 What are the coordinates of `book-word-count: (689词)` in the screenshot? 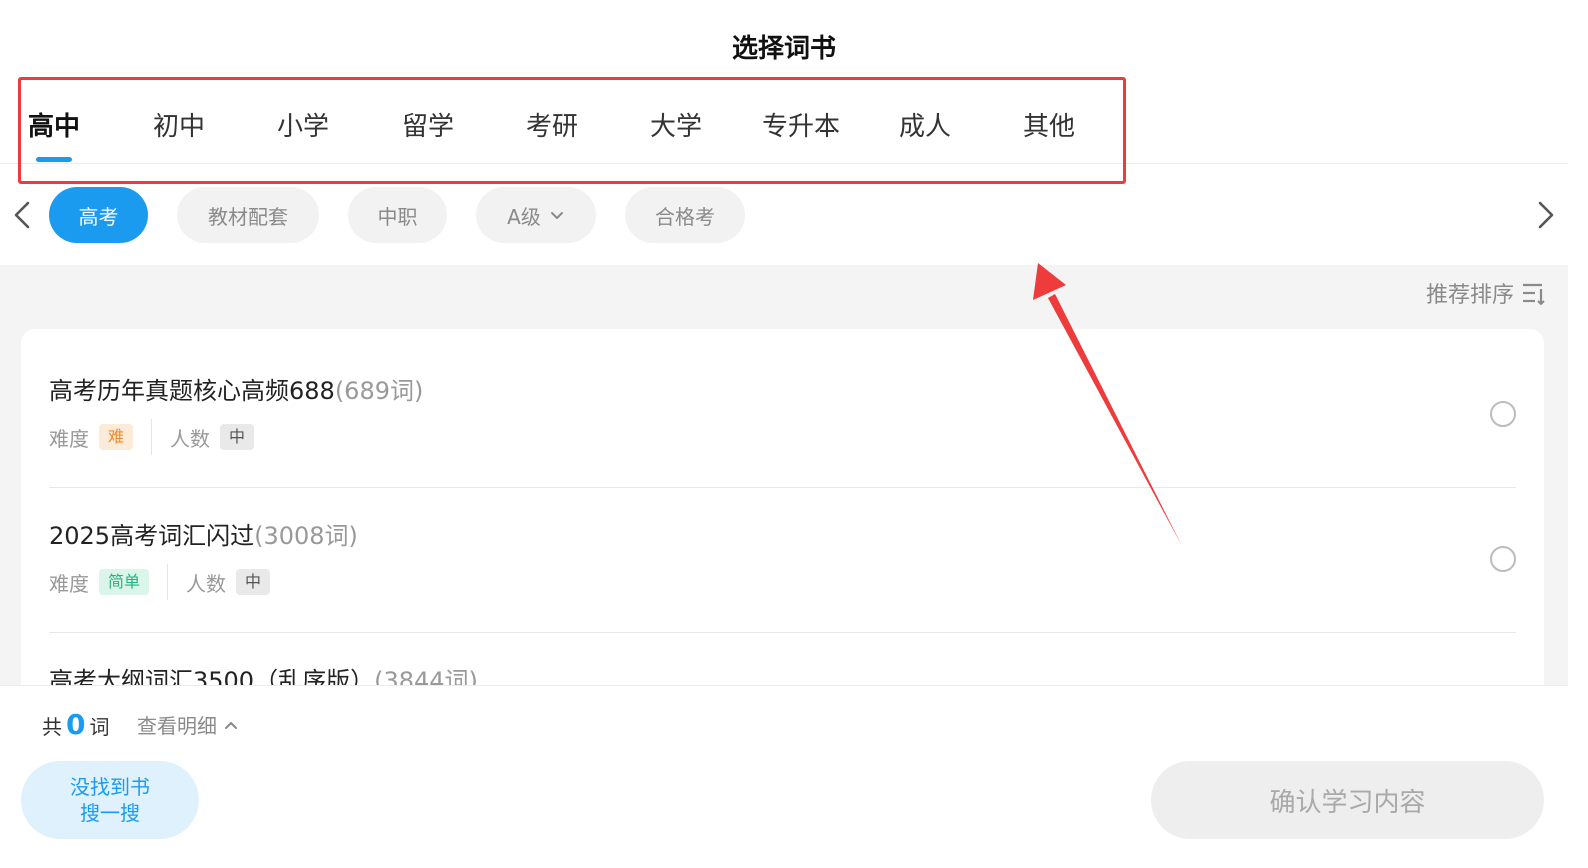 It's located at (379, 391).